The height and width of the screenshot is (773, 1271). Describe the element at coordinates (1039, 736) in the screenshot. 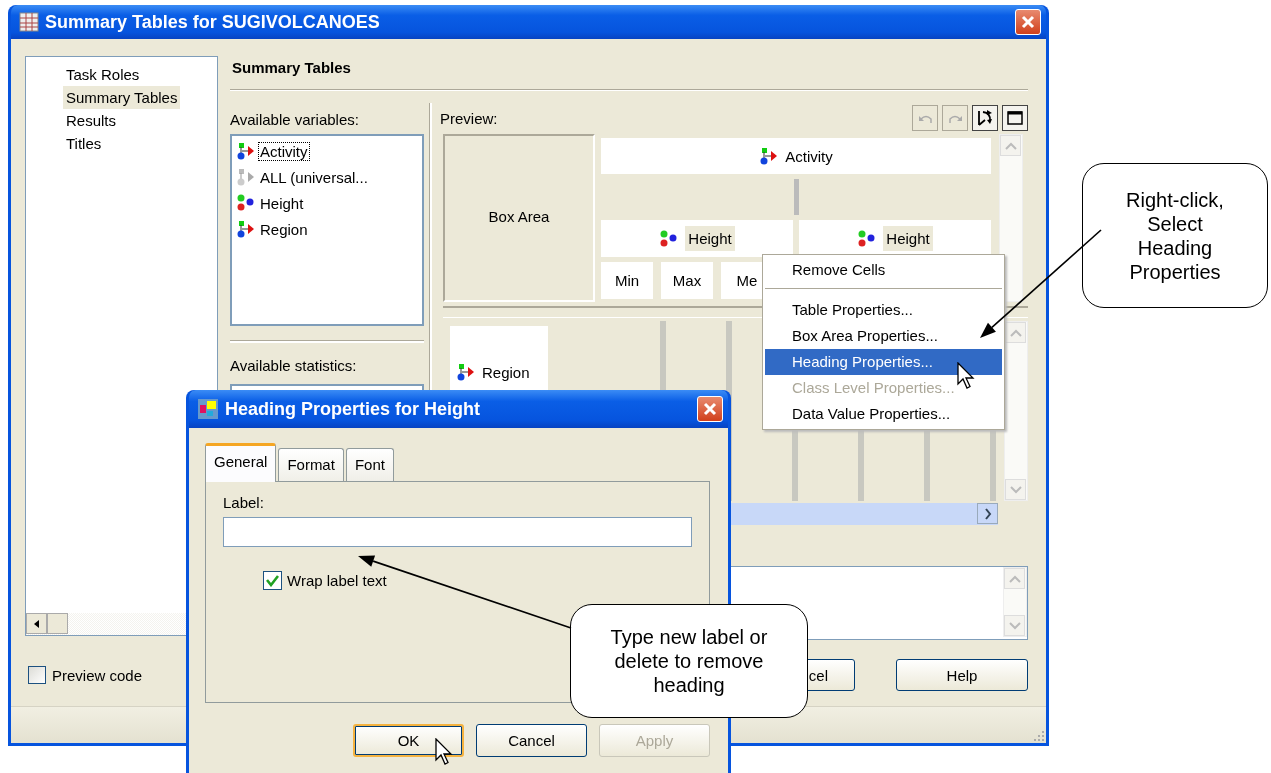

I see `resize-grip-icon` at that location.